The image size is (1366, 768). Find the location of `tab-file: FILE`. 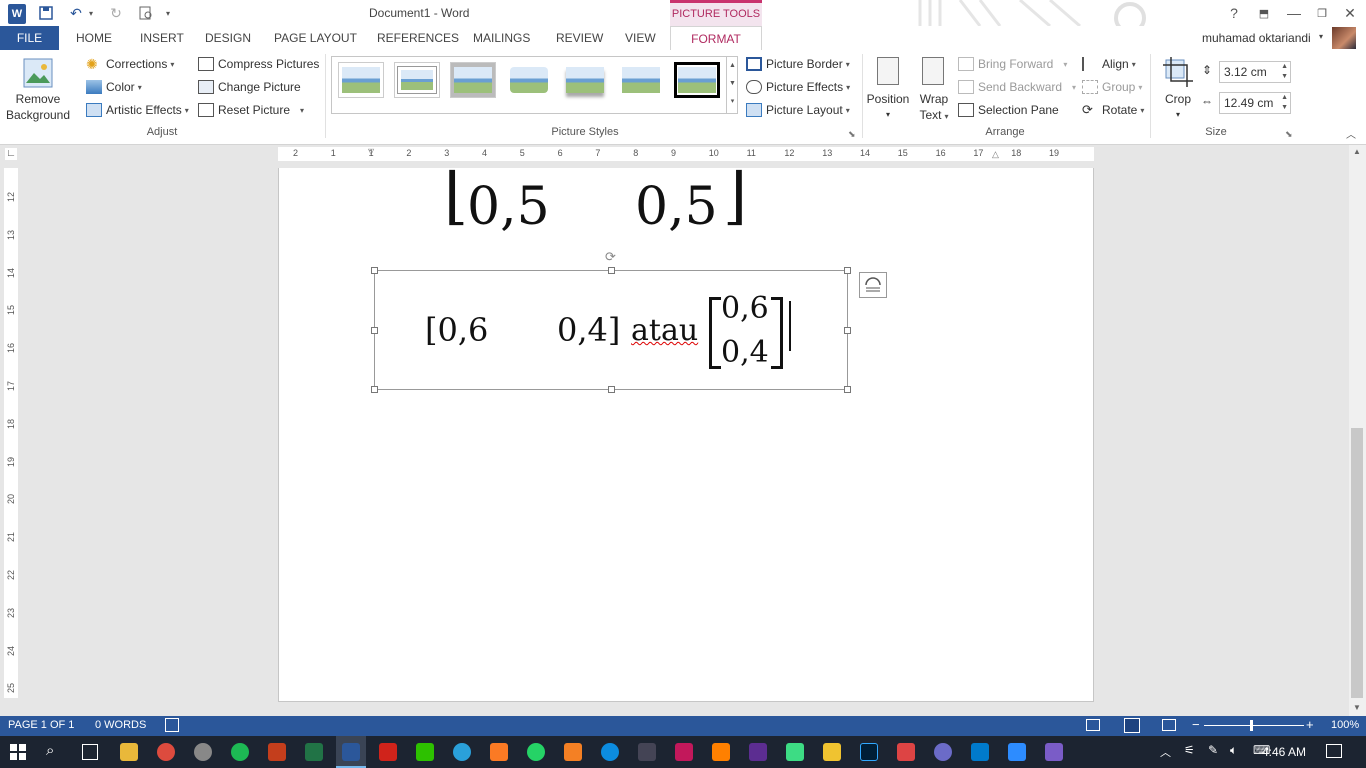

tab-file: FILE is located at coordinates (29, 38).